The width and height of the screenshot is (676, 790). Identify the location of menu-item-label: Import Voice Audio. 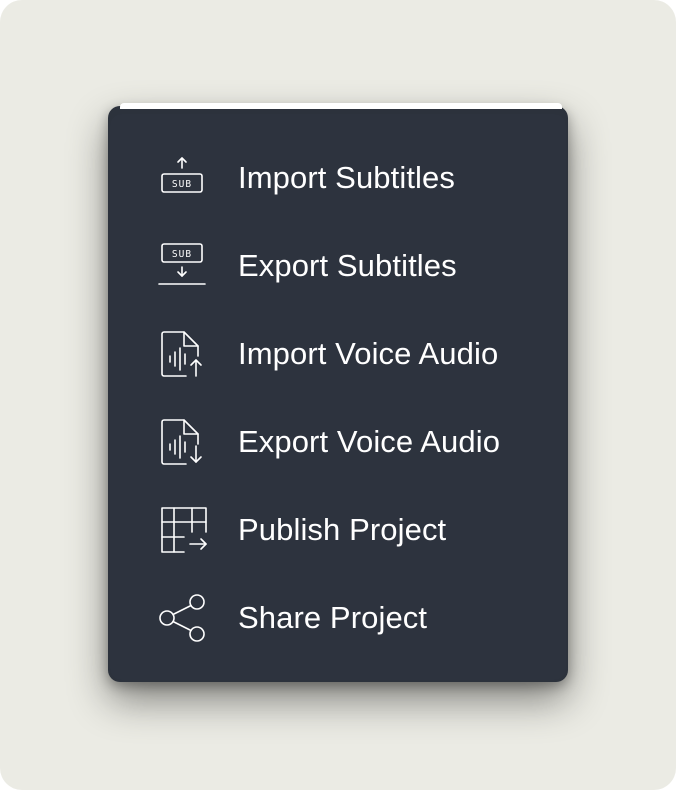
(368, 353).